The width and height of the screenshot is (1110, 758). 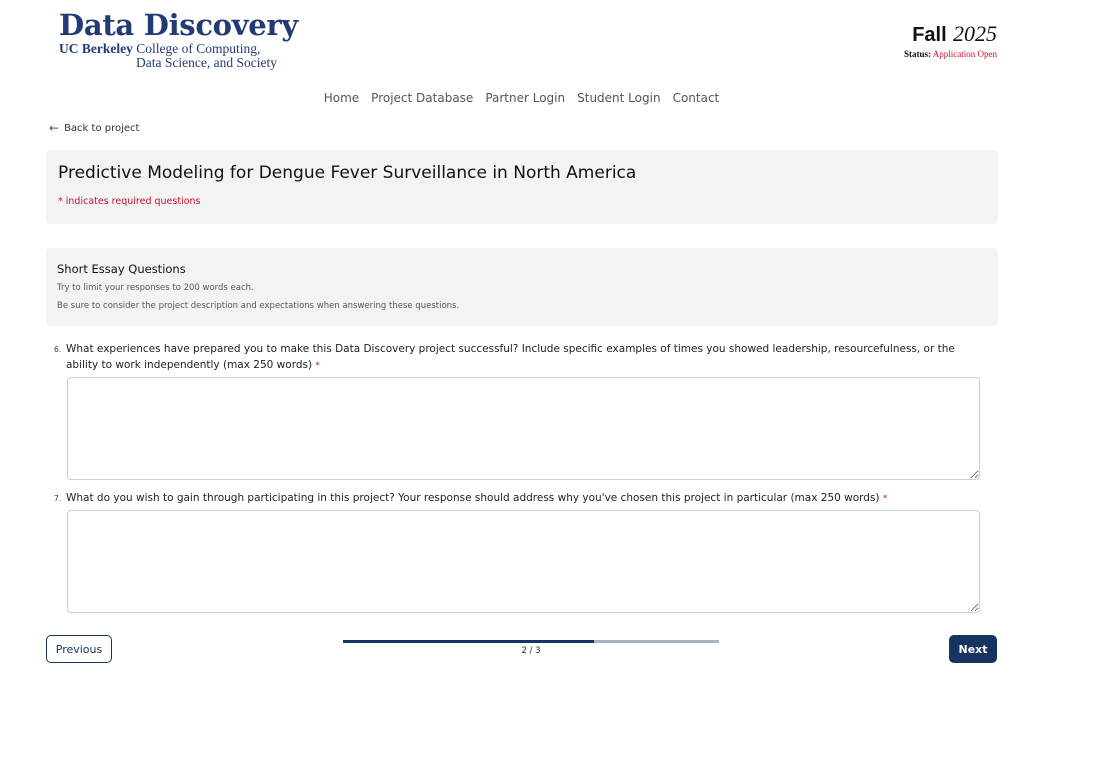 What do you see at coordinates (422, 98) in the screenshot?
I see `nav-project-database: Project Database` at bounding box center [422, 98].